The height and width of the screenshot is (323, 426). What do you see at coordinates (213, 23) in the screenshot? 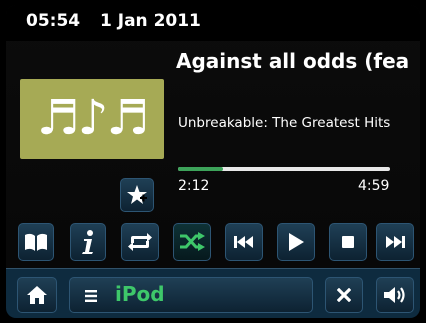
I see `status-bar: 05:54 1 Jan 2011` at bounding box center [213, 23].